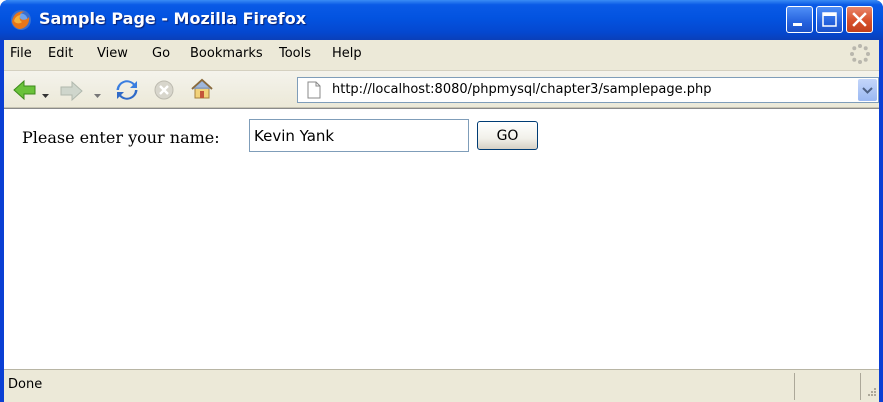 The image size is (883, 402). What do you see at coordinates (21, 53) in the screenshot?
I see `menu-file: File` at bounding box center [21, 53].